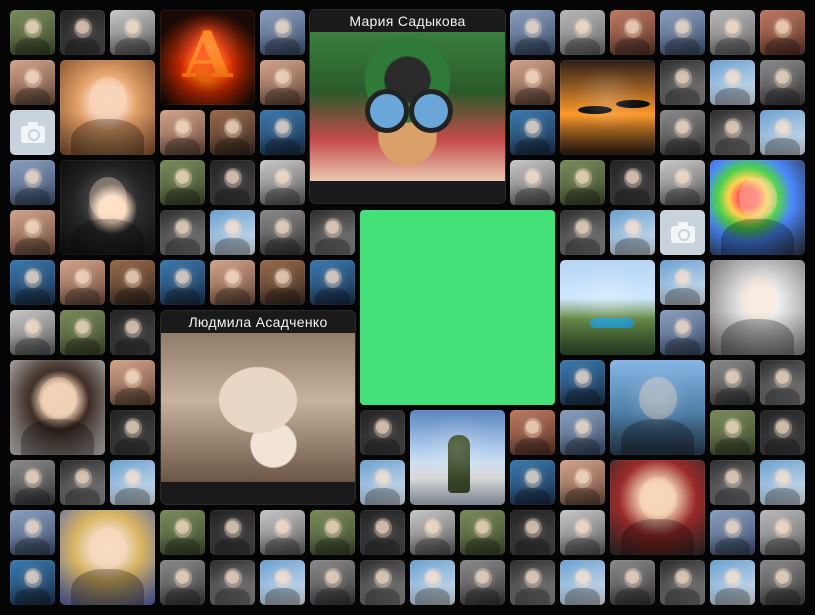 This screenshot has width=815, height=615. Describe the element at coordinates (207, 57) in the screenshot. I see `profile-thumbnail: A` at that location.